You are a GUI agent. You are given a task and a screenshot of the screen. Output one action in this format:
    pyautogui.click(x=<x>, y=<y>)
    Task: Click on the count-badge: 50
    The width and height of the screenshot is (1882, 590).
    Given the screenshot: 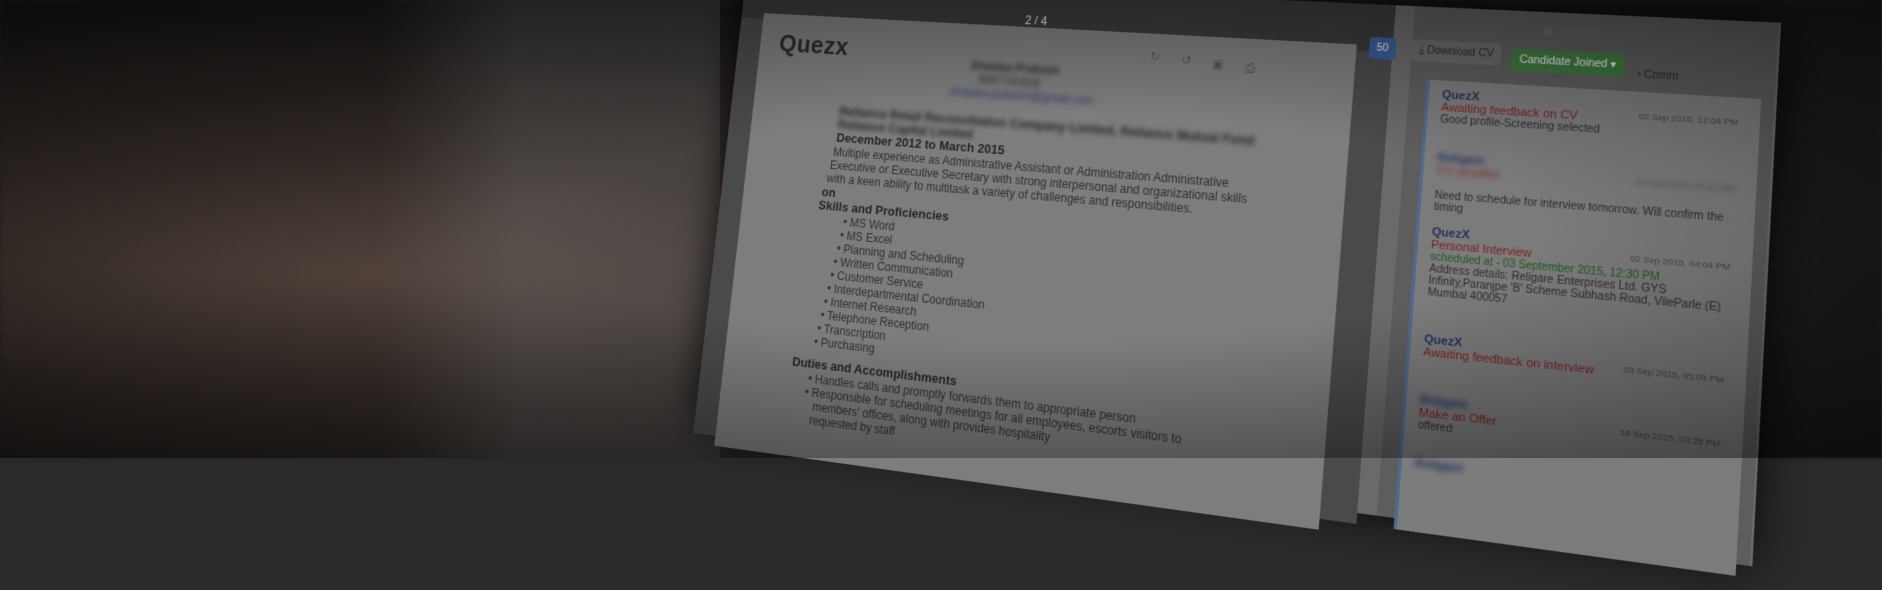 What is the action you would take?
    pyautogui.click(x=1382, y=48)
    